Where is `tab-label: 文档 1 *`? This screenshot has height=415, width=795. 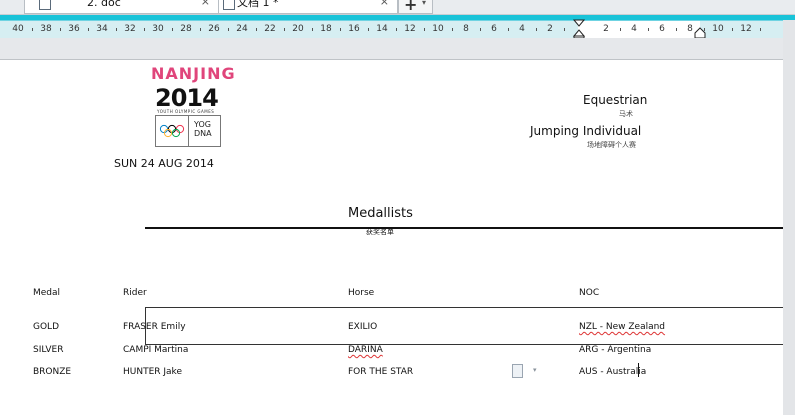 tab-label: 文档 1 * is located at coordinates (258, 4).